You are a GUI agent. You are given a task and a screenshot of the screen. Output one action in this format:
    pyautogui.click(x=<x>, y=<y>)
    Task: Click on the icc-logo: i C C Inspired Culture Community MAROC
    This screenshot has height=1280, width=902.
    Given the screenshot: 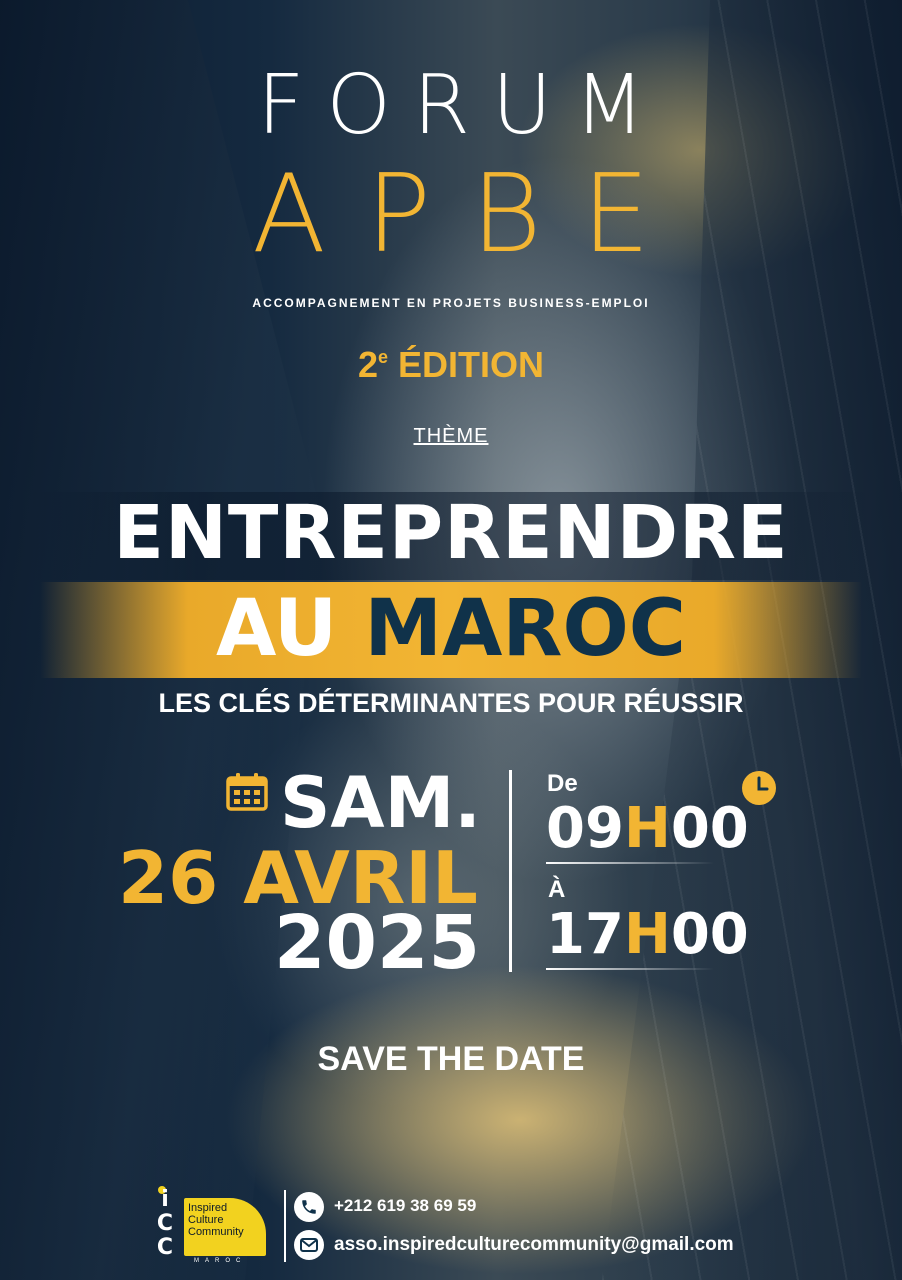 What is the action you would take?
    pyautogui.click(x=211, y=1227)
    